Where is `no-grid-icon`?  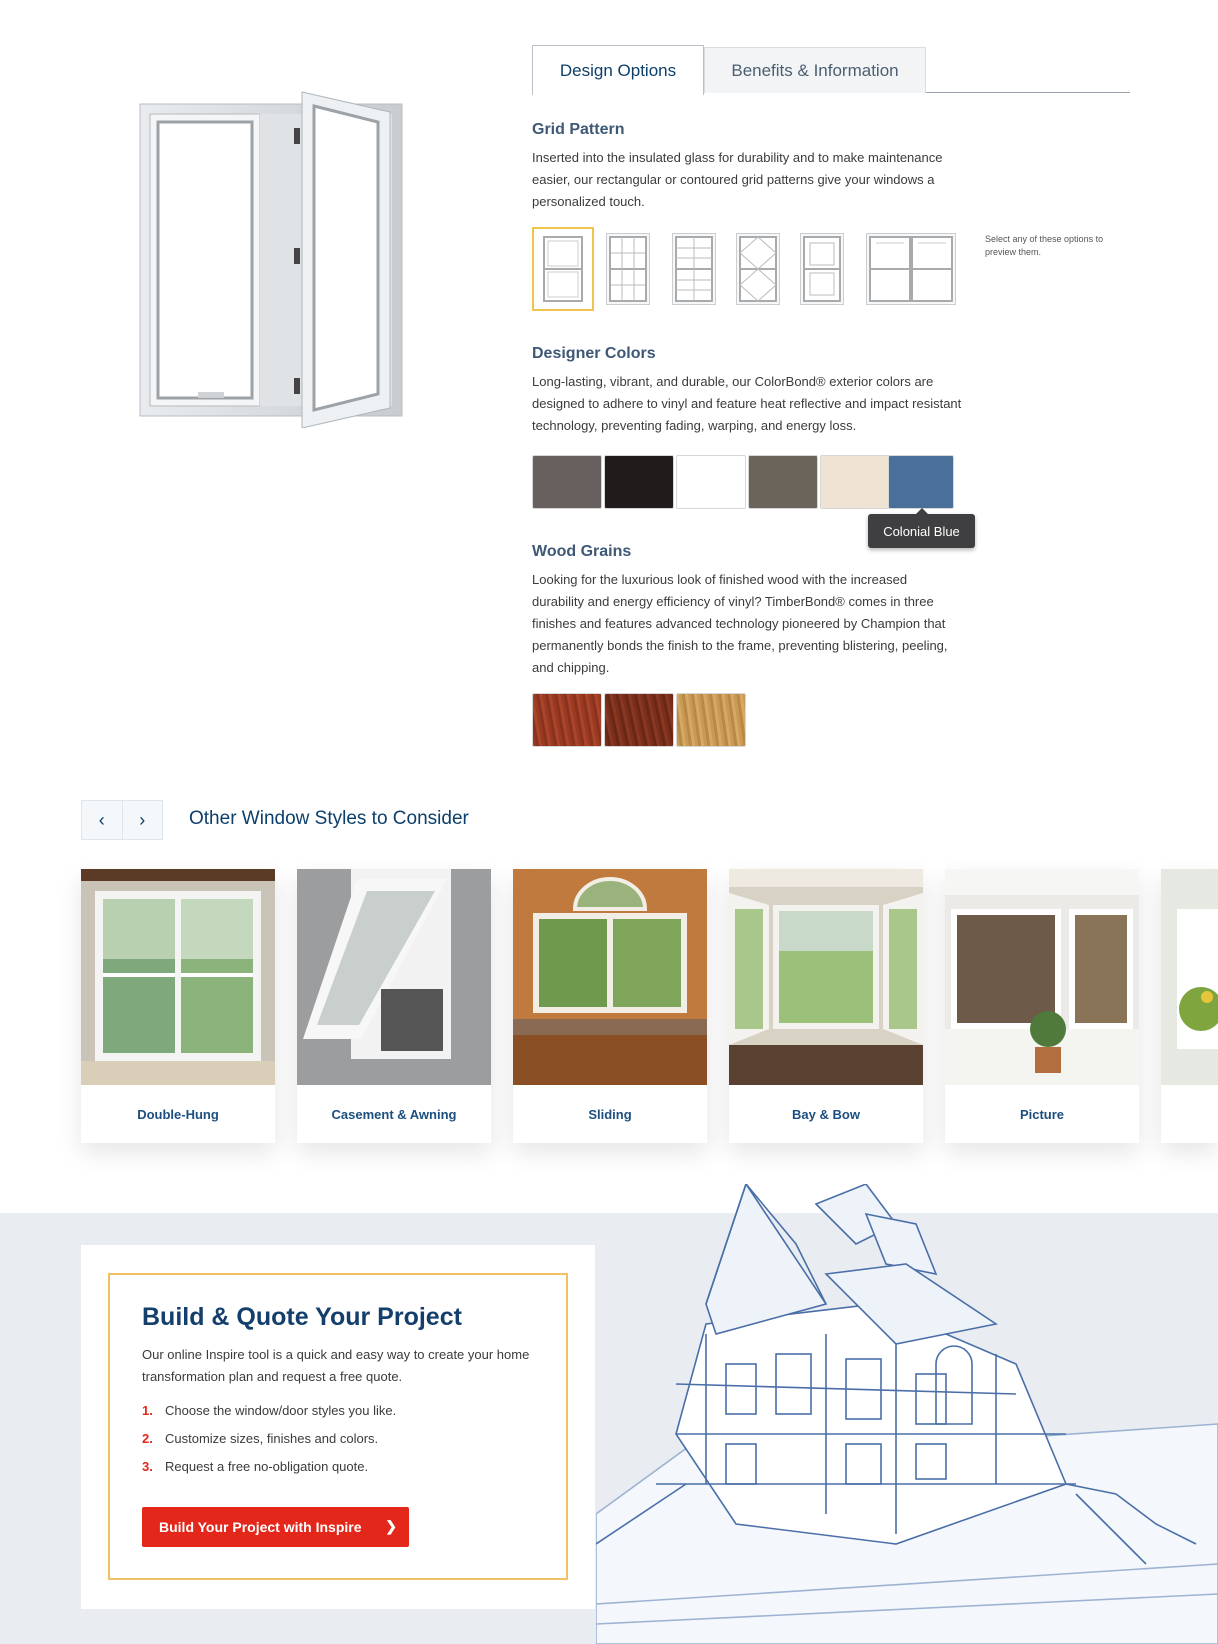 no-grid-icon is located at coordinates (563, 269).